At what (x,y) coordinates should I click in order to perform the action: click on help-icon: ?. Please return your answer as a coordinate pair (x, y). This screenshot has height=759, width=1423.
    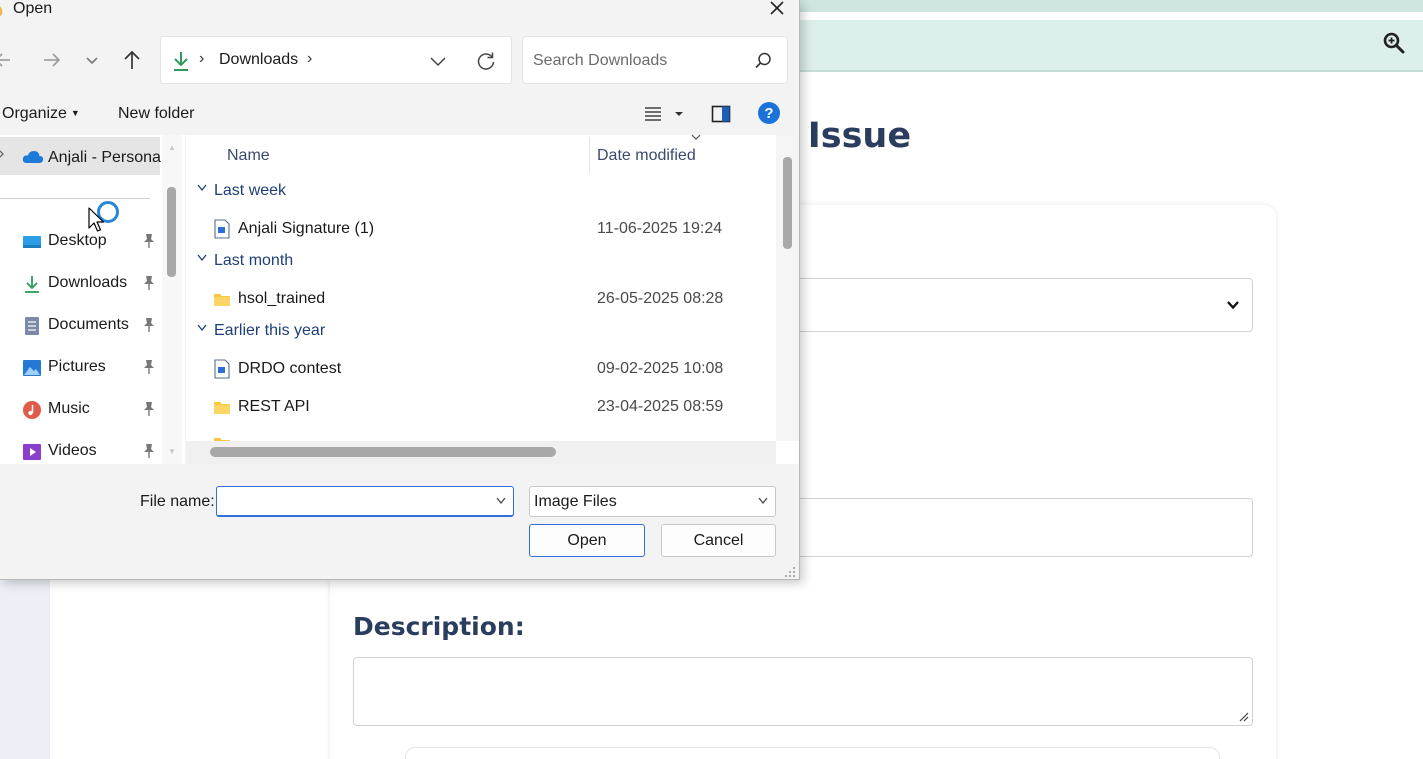
    Looking at the image, I should click on (769, 113).